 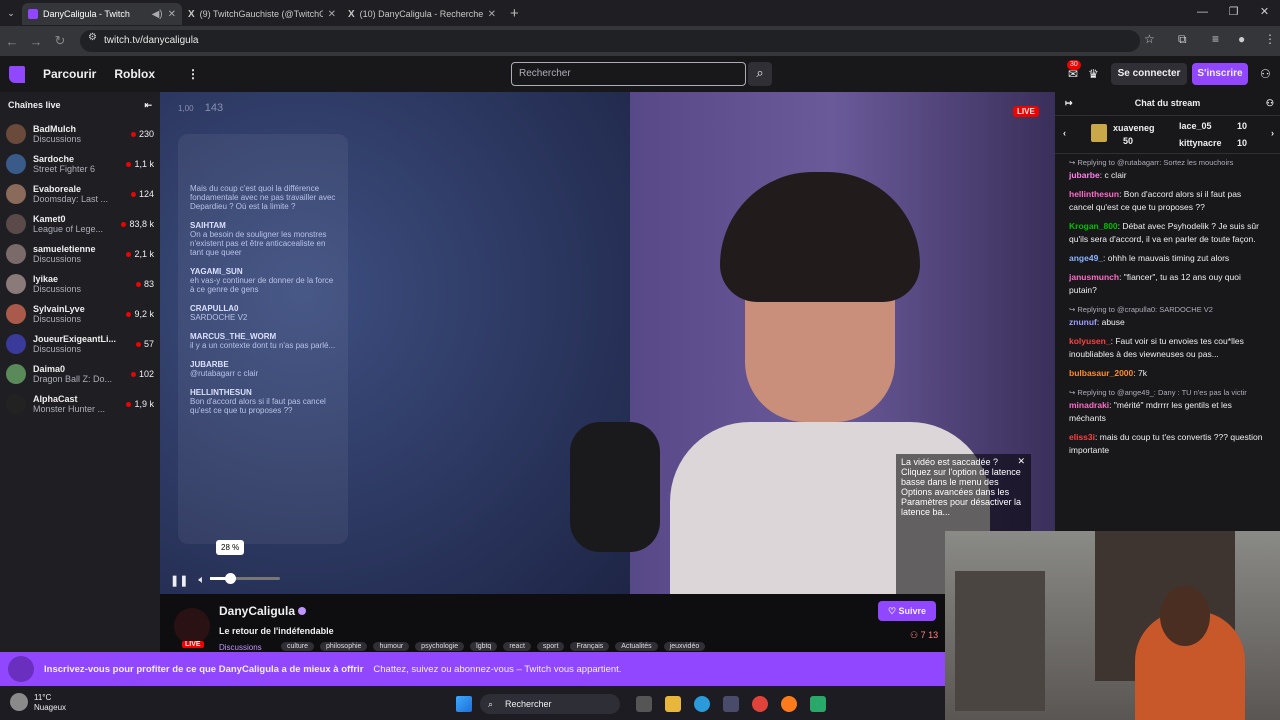 What do you see at coordinates (590, 646) in the screenshot?
I see `stream-tag: Français` at bounding box center [590, 646].